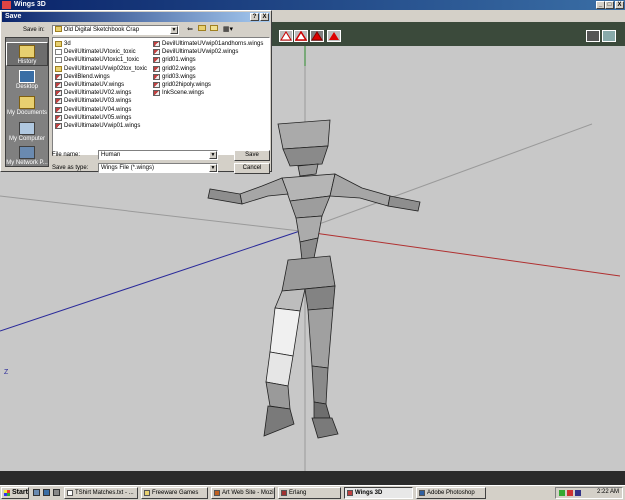  What do you see at coordinates (609, 5) in the screenshot?
I see `maximize-button: □` at bounding box center [609, 5].